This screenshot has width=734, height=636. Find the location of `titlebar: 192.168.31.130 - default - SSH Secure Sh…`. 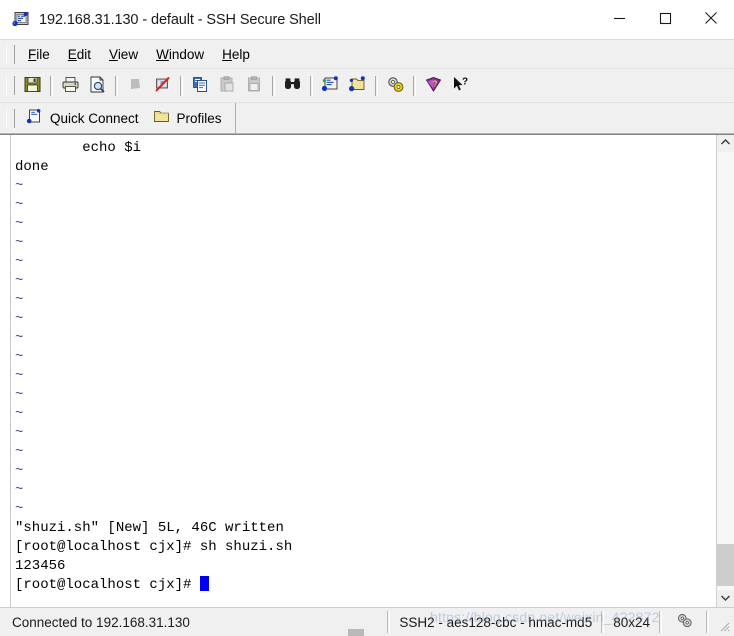

titlebar: 192.168.31.130 - default - SSH Secure Sh… is located at coordinates (367, 20).